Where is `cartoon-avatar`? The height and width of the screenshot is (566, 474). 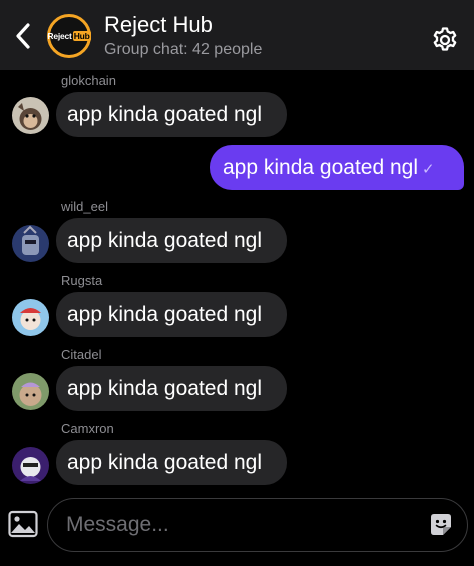 cartoon-avatar is located at coordinates (30, 317).